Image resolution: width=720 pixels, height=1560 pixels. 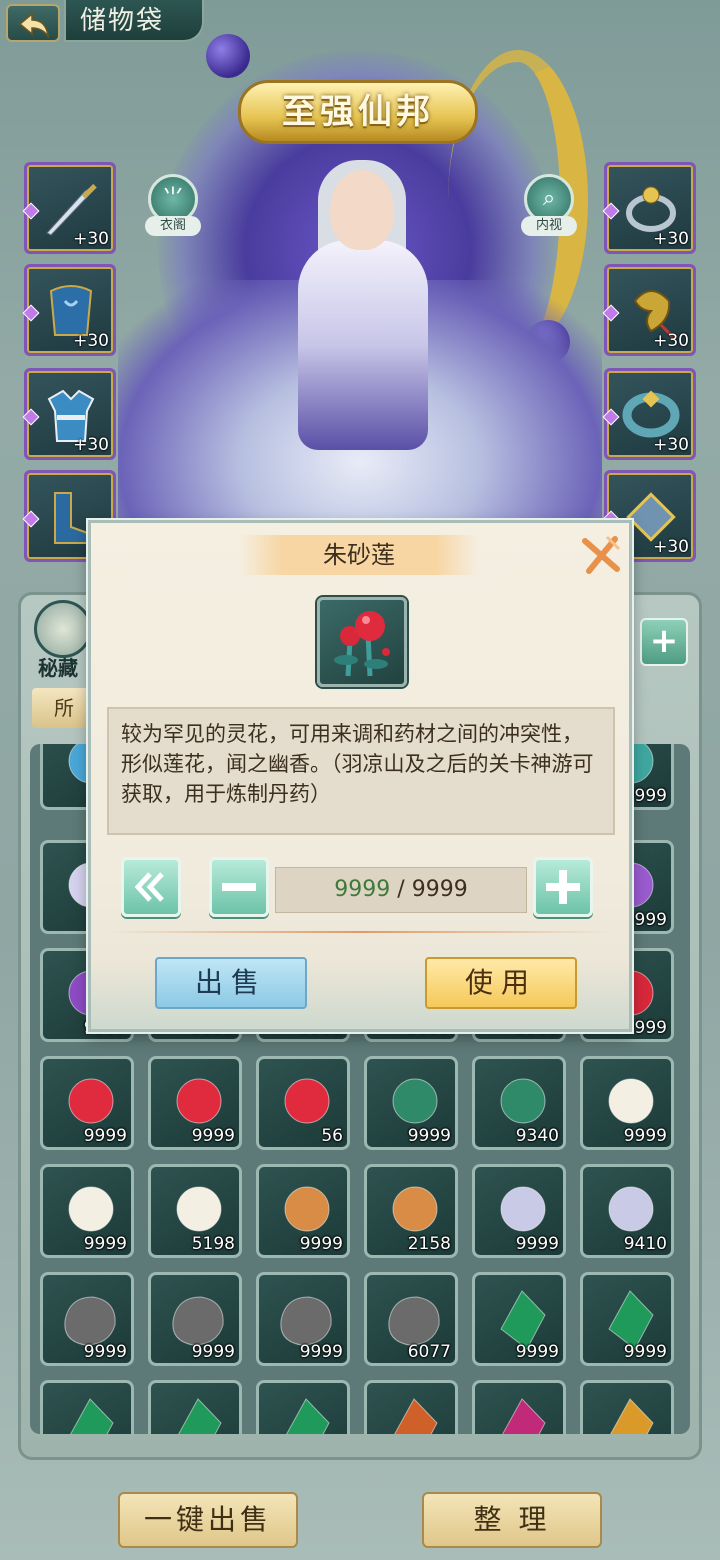 I want to click on wardrobe-label: 衣阁, so click(x=173, y=226).